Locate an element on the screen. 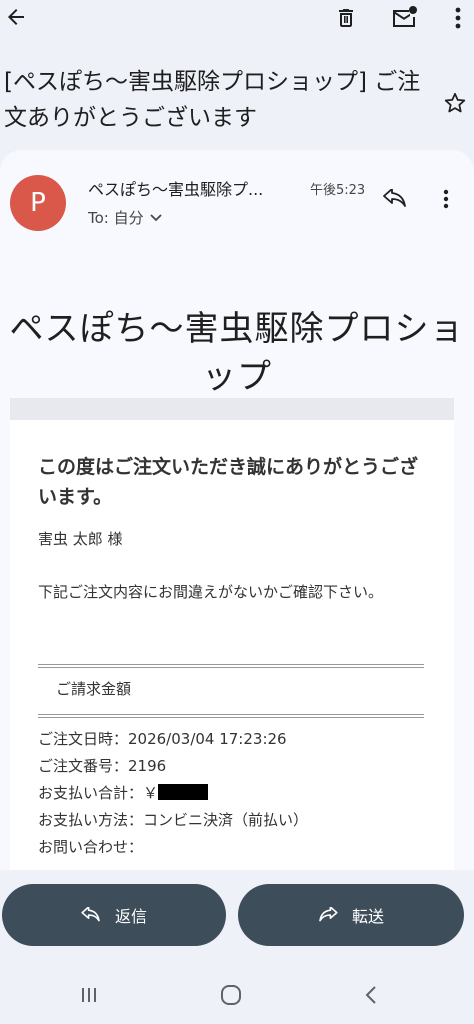  recent-apps-icon is located at coordinates (89, 995).